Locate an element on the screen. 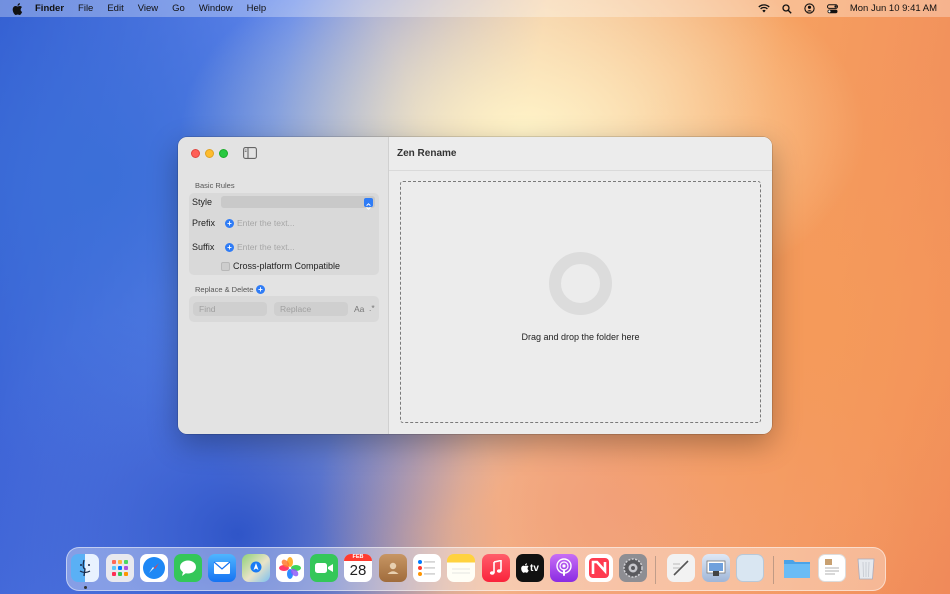 The image size is (950, 594). drop-placeholder-ring-icon is located at coordinates (580, 283).